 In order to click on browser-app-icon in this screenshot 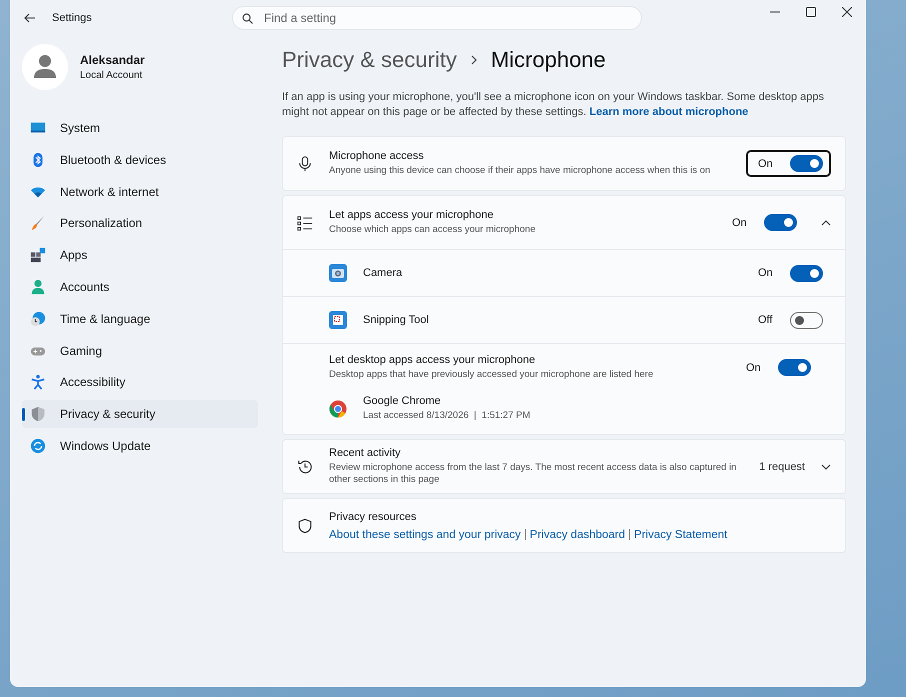, I will do `click(338, 409)`.